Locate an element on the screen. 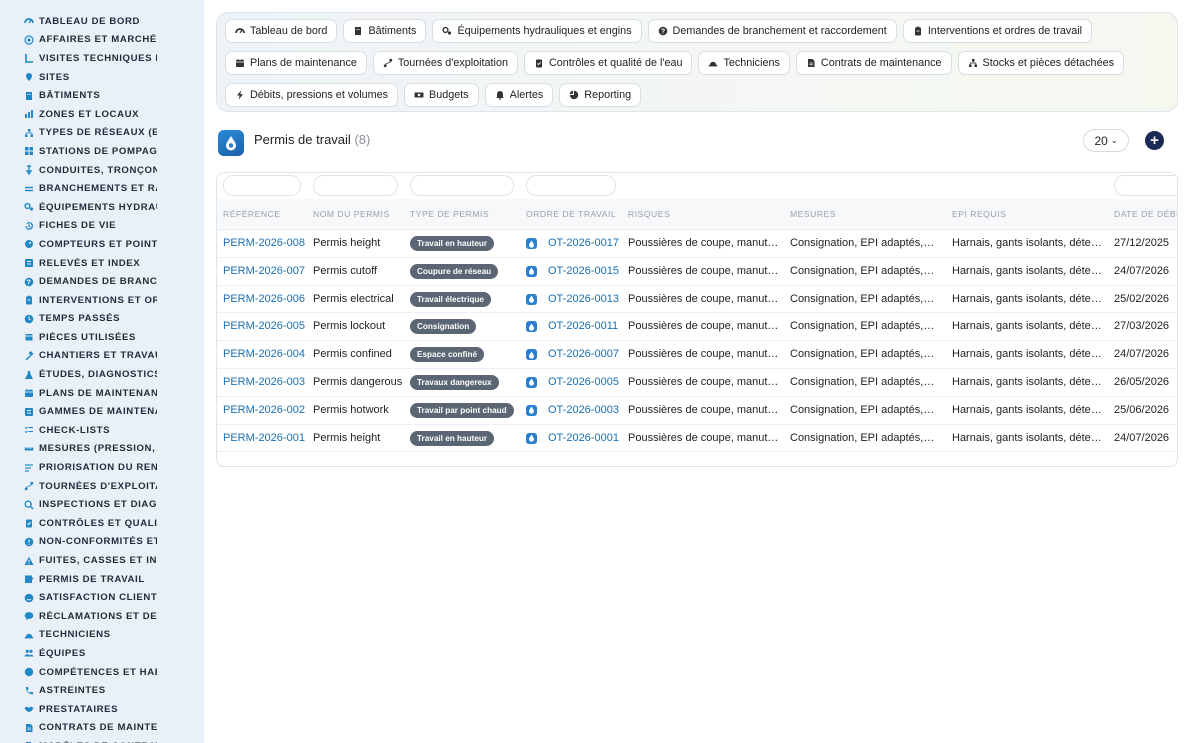 The height and width of the screenshot is (743, 1200). sidebar-item: BÂTIMENTS is located at coordinates (102, 95).